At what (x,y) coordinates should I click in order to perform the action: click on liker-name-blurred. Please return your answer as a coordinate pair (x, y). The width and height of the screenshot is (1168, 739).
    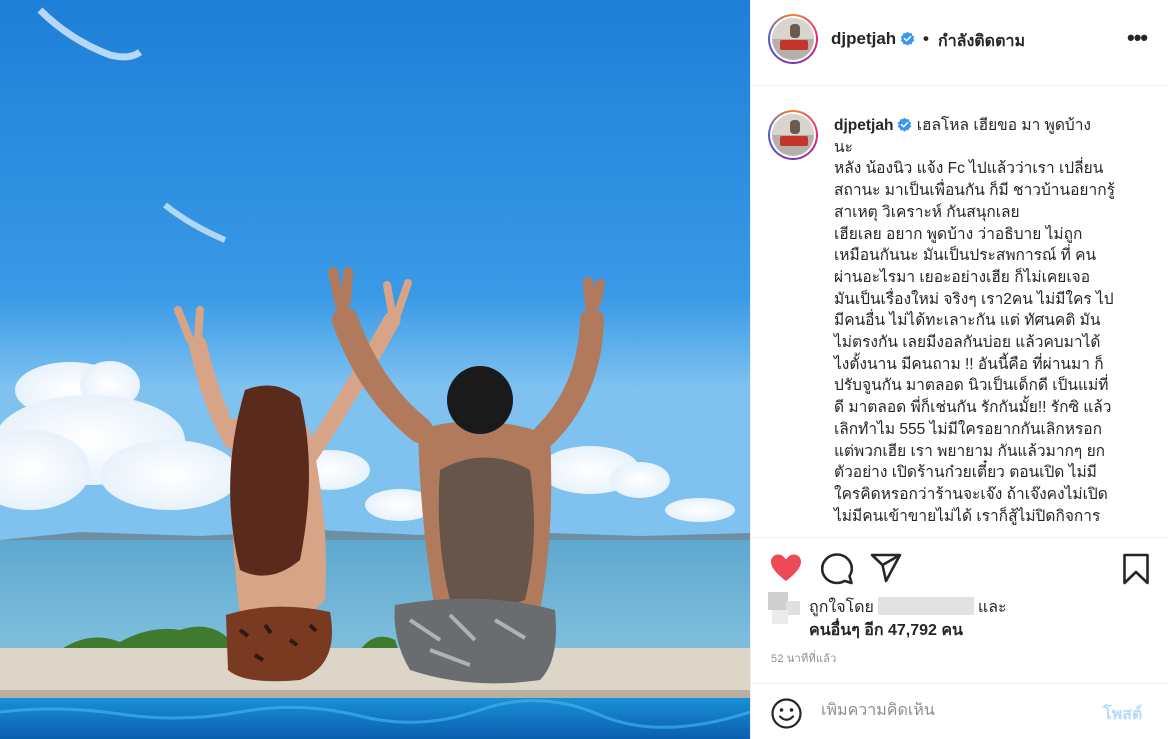
    Looking at the image, I should click on (925, 606).